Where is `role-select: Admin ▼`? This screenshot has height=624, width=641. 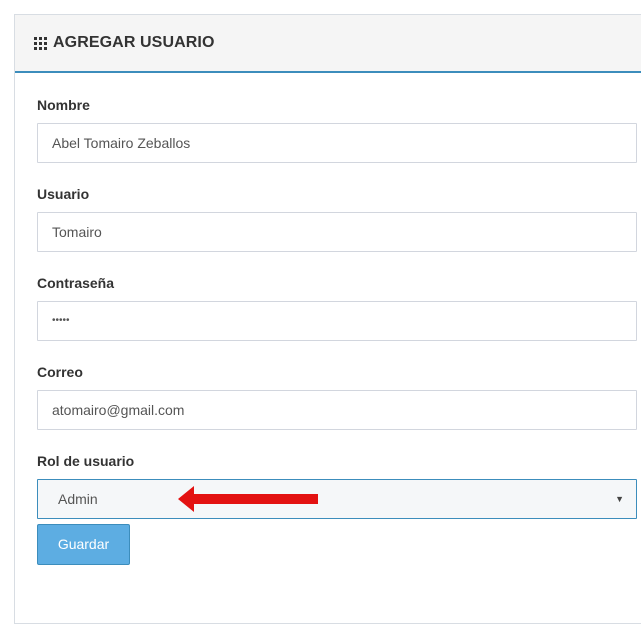 role-select: Admin ▼ is located at coordinates (337, 499).